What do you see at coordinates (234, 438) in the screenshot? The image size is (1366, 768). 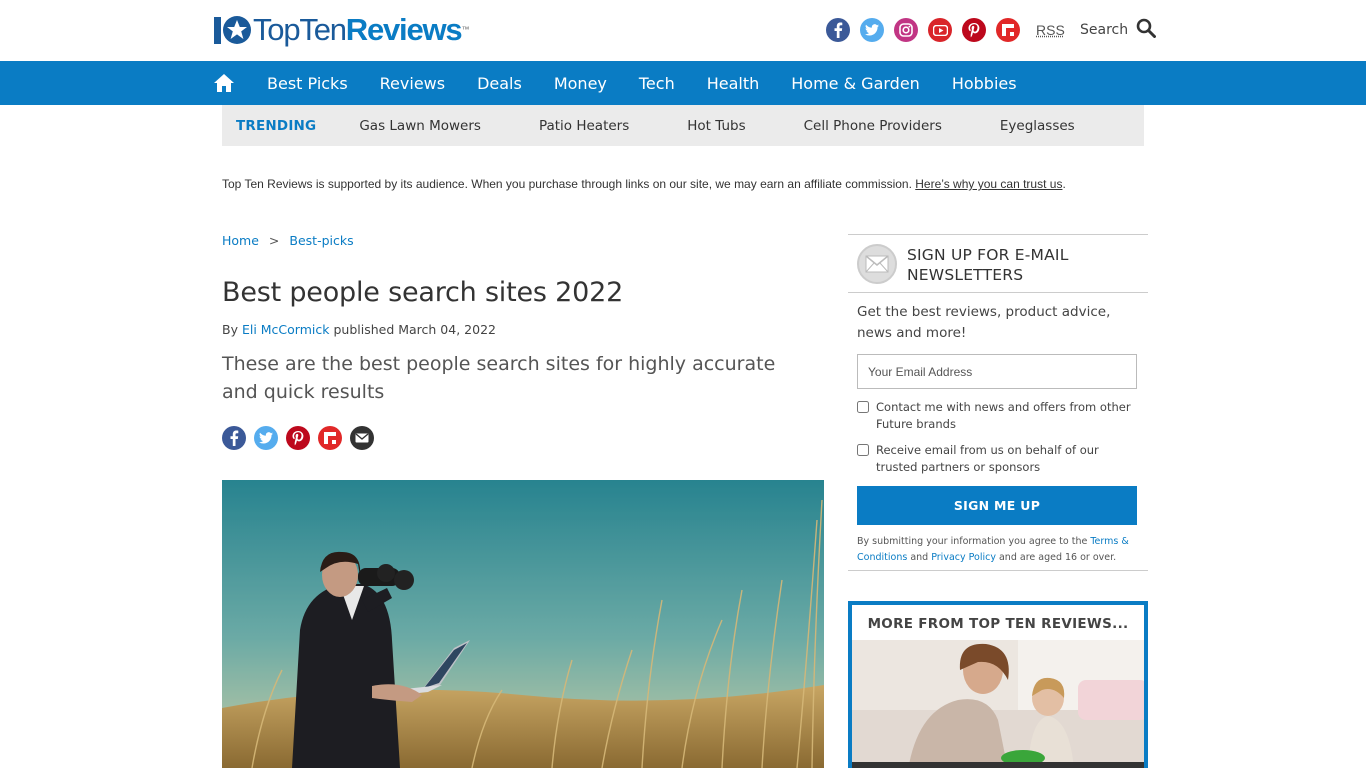 I see `share-facebook-icon` at bounding box center [234, 438].